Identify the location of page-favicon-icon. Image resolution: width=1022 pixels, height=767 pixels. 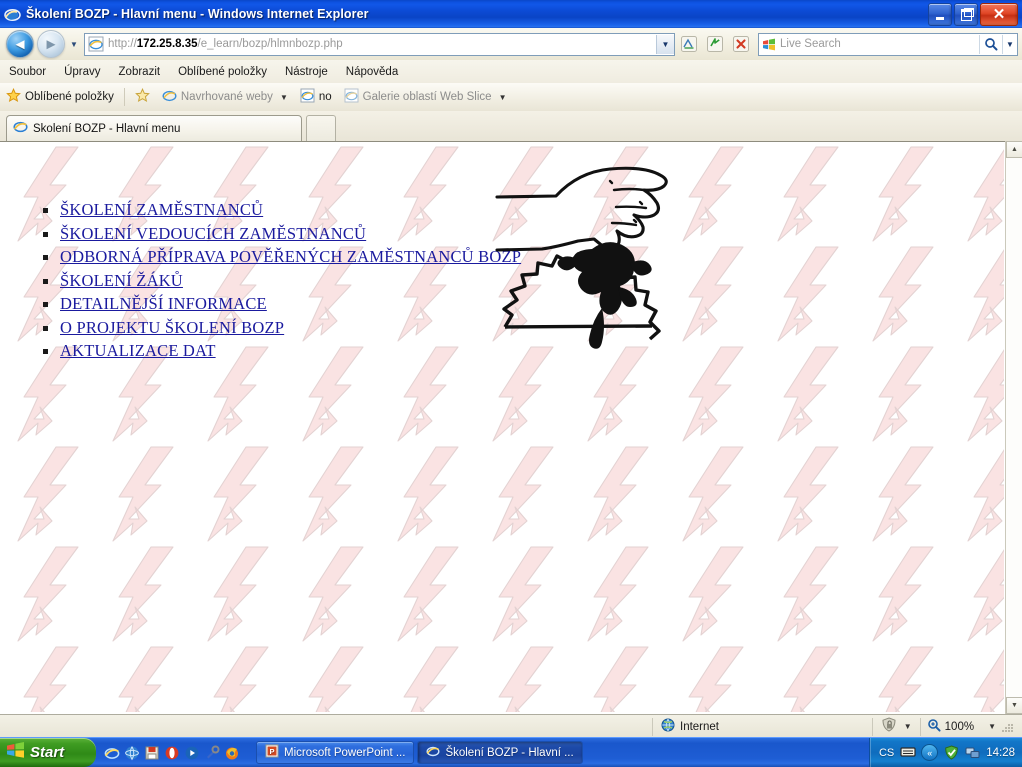
(96, 44).